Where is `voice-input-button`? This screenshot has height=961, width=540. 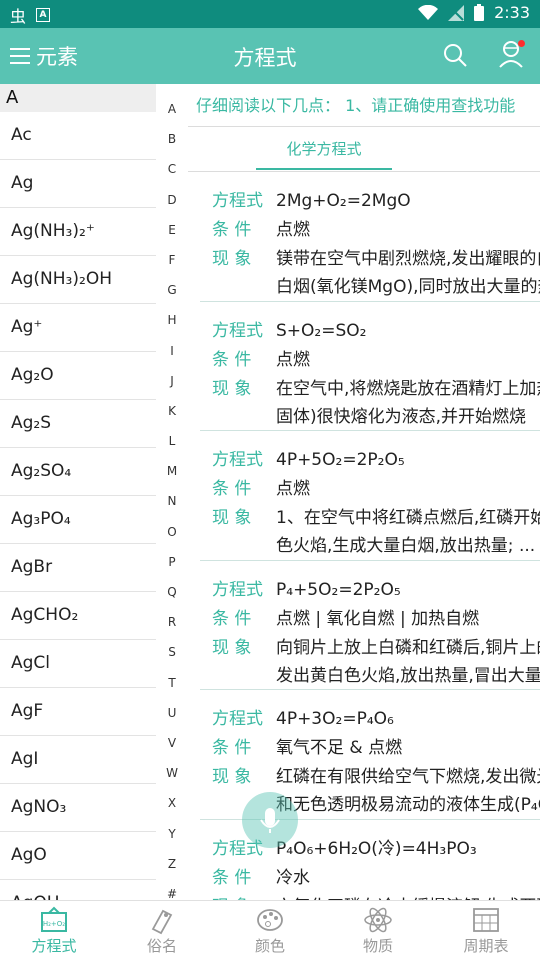
voice-input-button is located at coordinates (270, 820).